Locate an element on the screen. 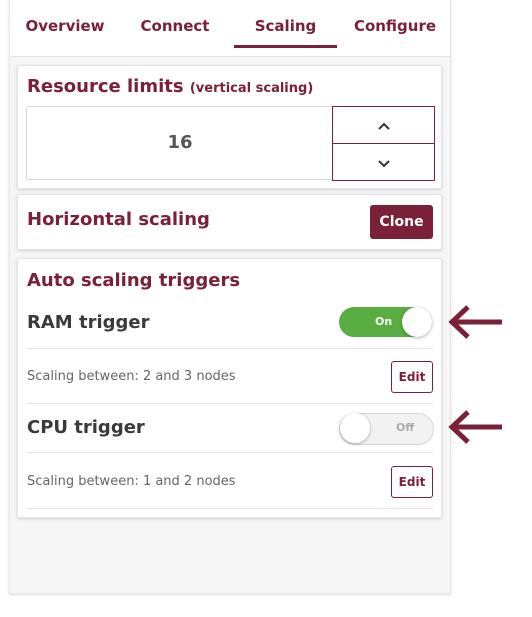 Image resolution: width=532 pixels, height=617 pixels. chevron-up-icon is located at coordinates (384, 125).